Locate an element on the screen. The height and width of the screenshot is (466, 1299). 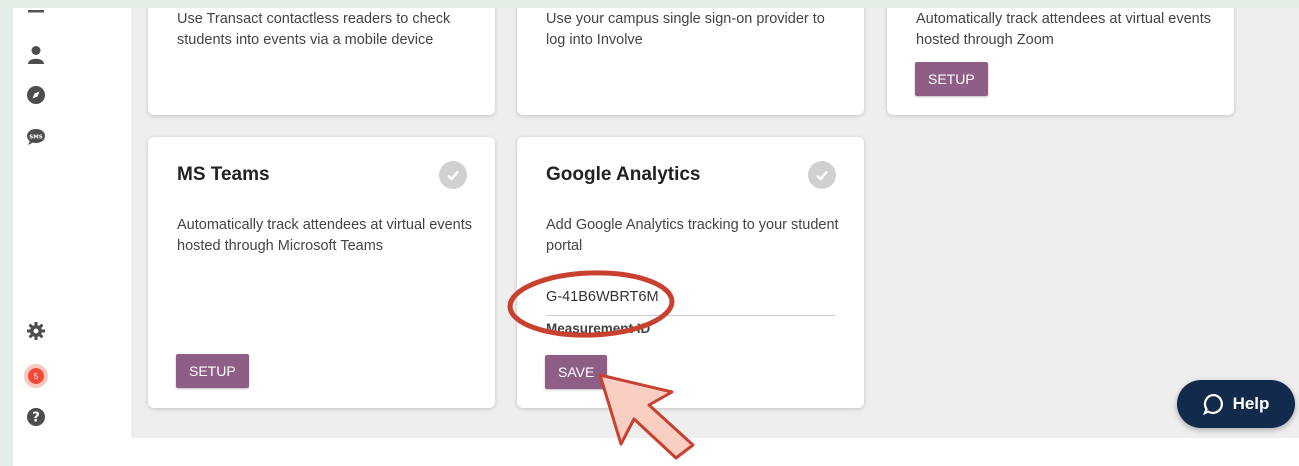
help-label: Help is located at coordinates (1251, 403).